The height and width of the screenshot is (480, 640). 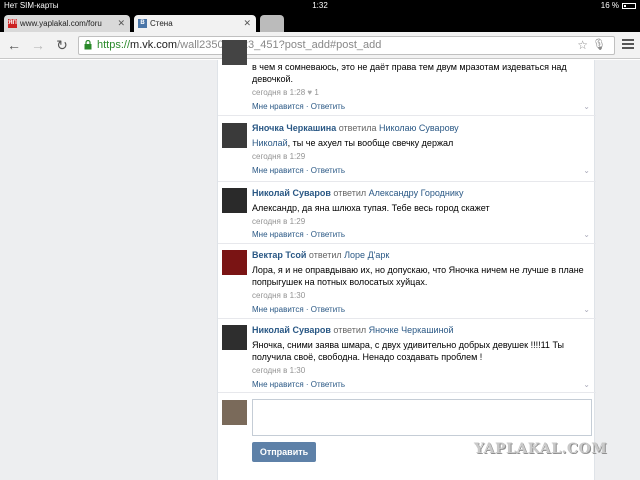 What do you see at coordinates (609, 5) in the screenshot?
I see `battery-percent: 16 %` at bounding box center [609, 5].